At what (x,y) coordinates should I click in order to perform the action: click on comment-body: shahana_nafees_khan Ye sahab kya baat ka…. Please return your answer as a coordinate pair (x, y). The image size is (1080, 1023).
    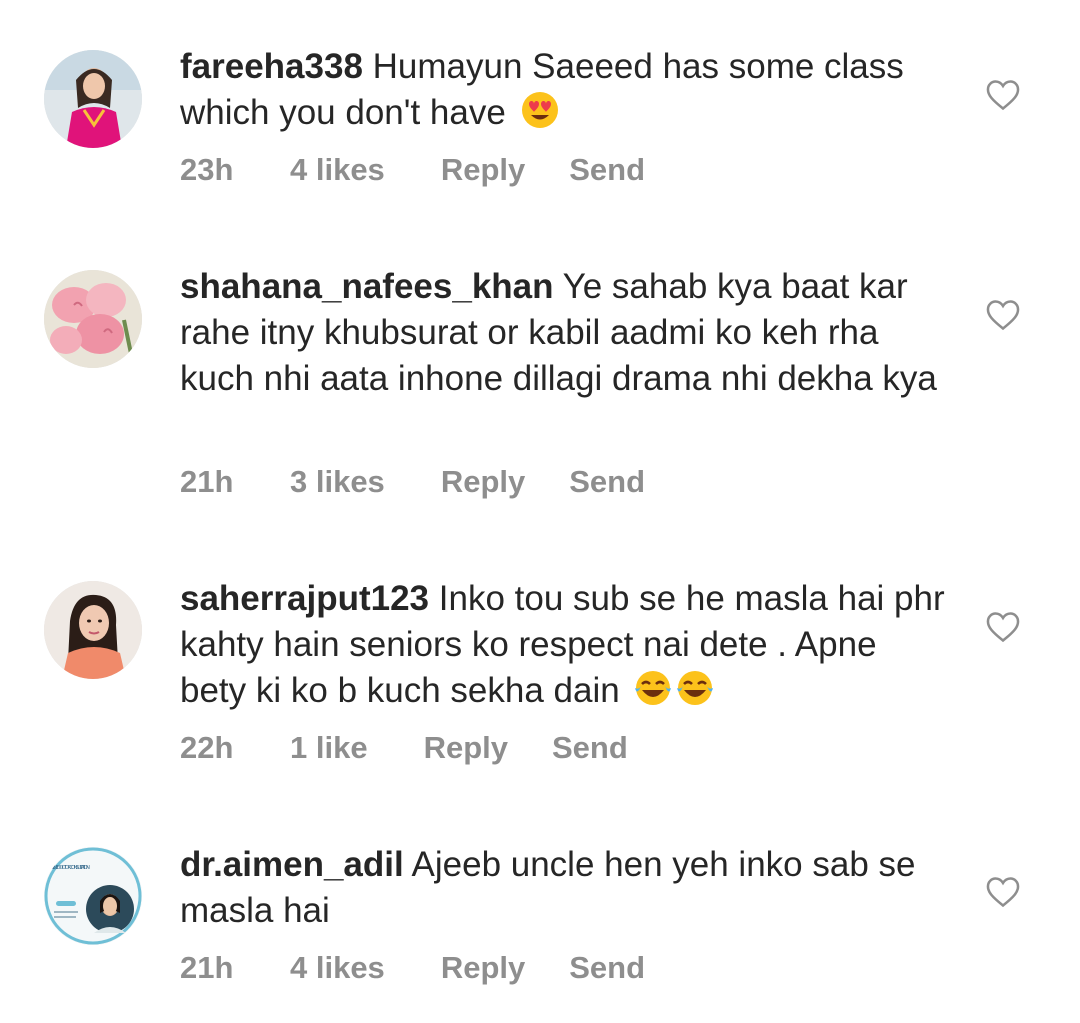
    Looking at the image, I should click on (565, 333).